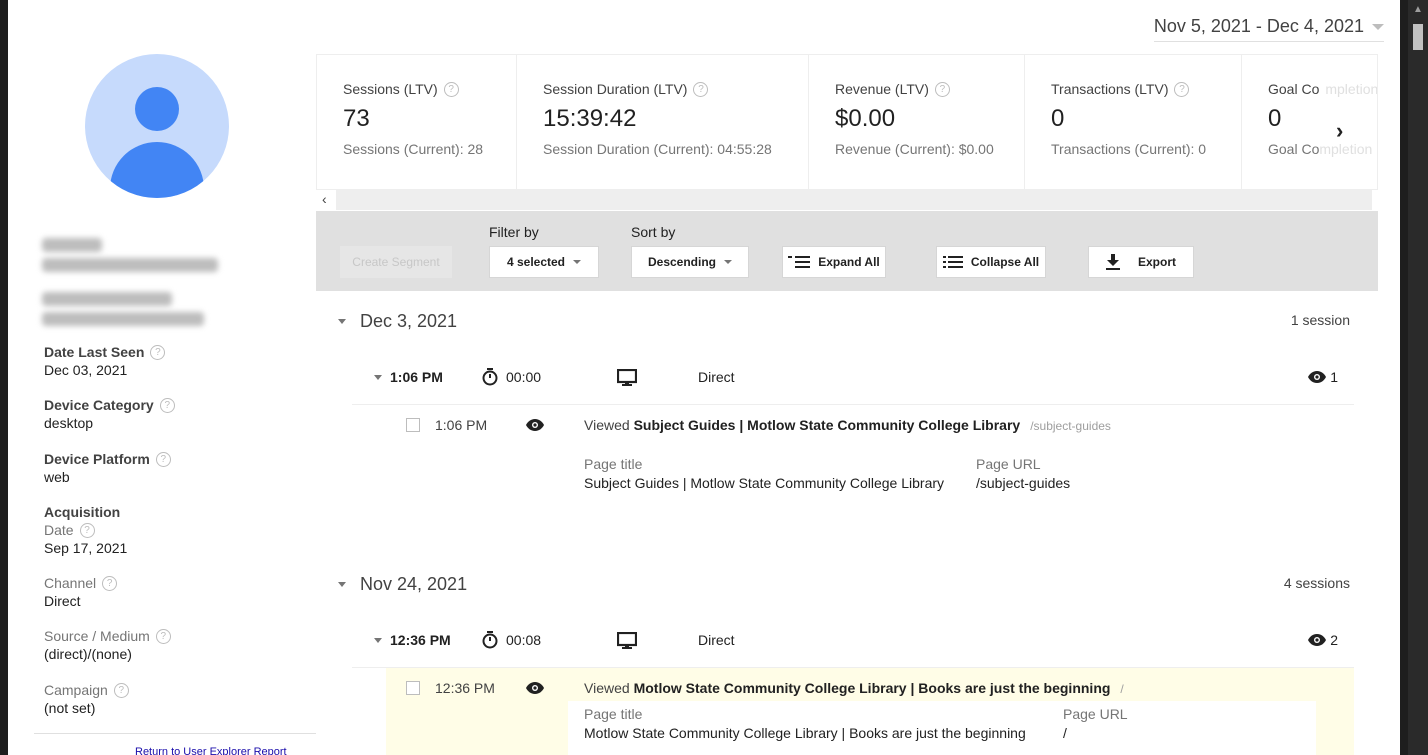  Describe the element at coordinates (390, 89) in the screenshot. I see `metric-title: Sessions (LTV)` at that location.